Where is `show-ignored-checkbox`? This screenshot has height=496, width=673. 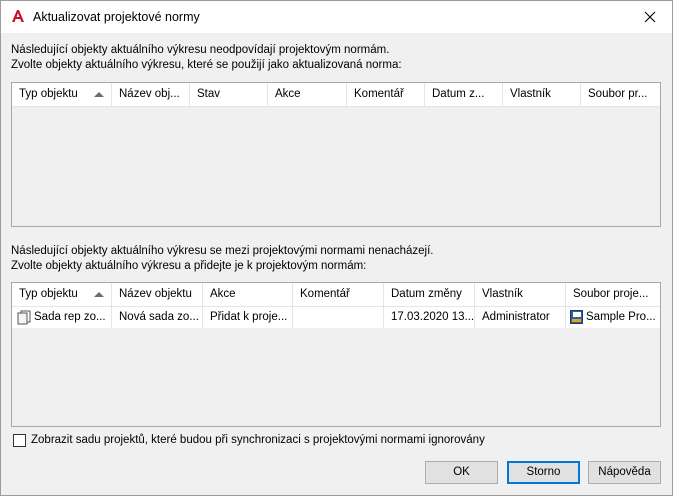
show-ignored-checkbox is located at coordinates (19, 440).